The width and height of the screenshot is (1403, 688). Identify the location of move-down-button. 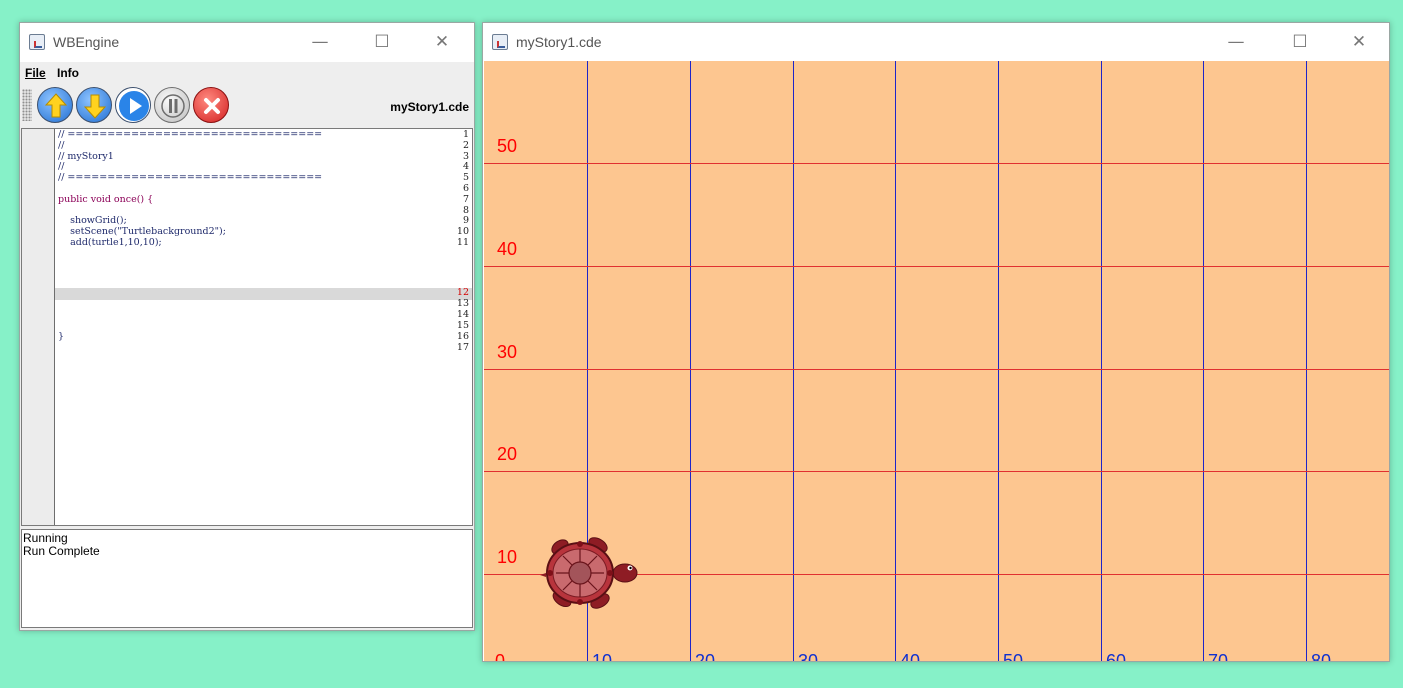
(94, 105).